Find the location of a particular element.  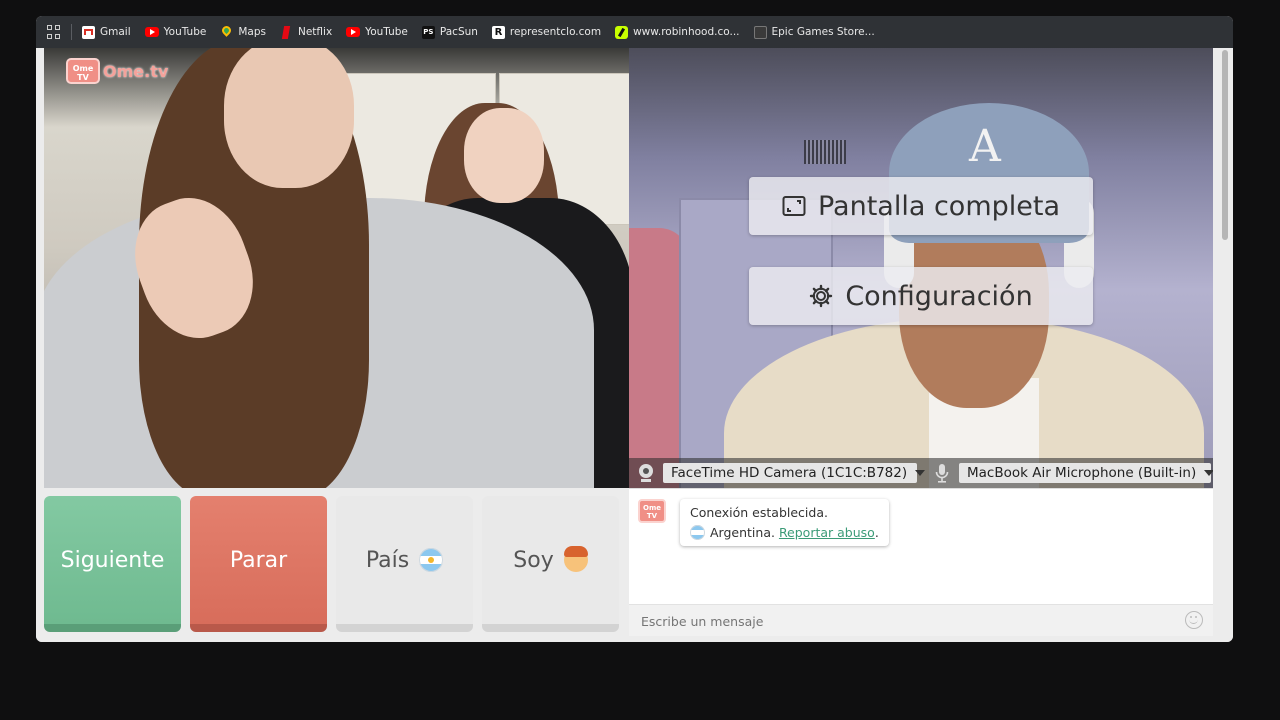

bookmark-pacsun: PS PacSun is located at coordinates (449, 32).